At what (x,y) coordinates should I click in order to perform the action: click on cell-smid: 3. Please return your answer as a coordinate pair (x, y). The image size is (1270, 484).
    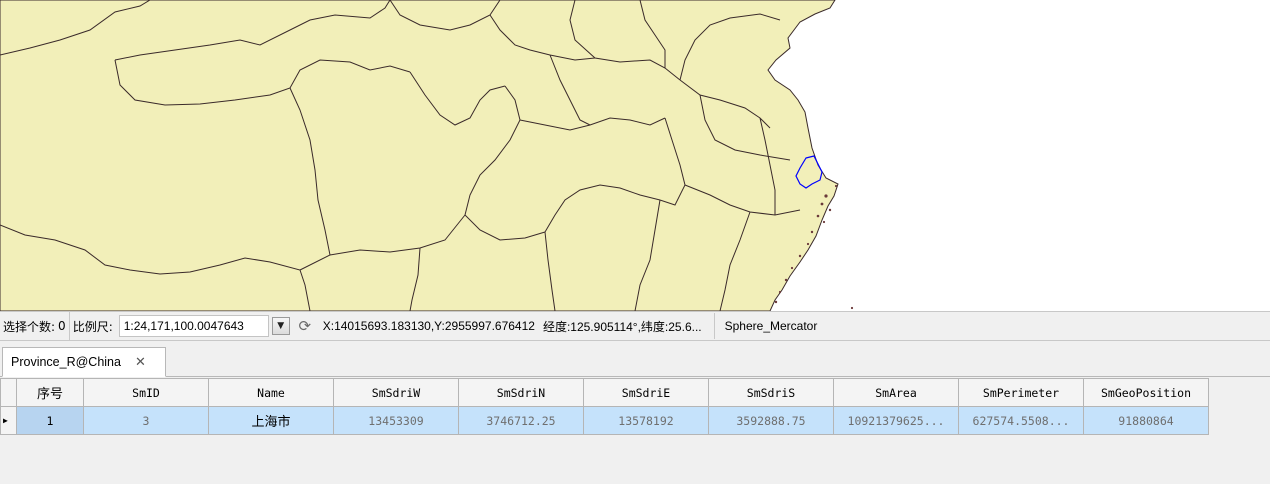
    Looking at the image, I should click on (146, 420).